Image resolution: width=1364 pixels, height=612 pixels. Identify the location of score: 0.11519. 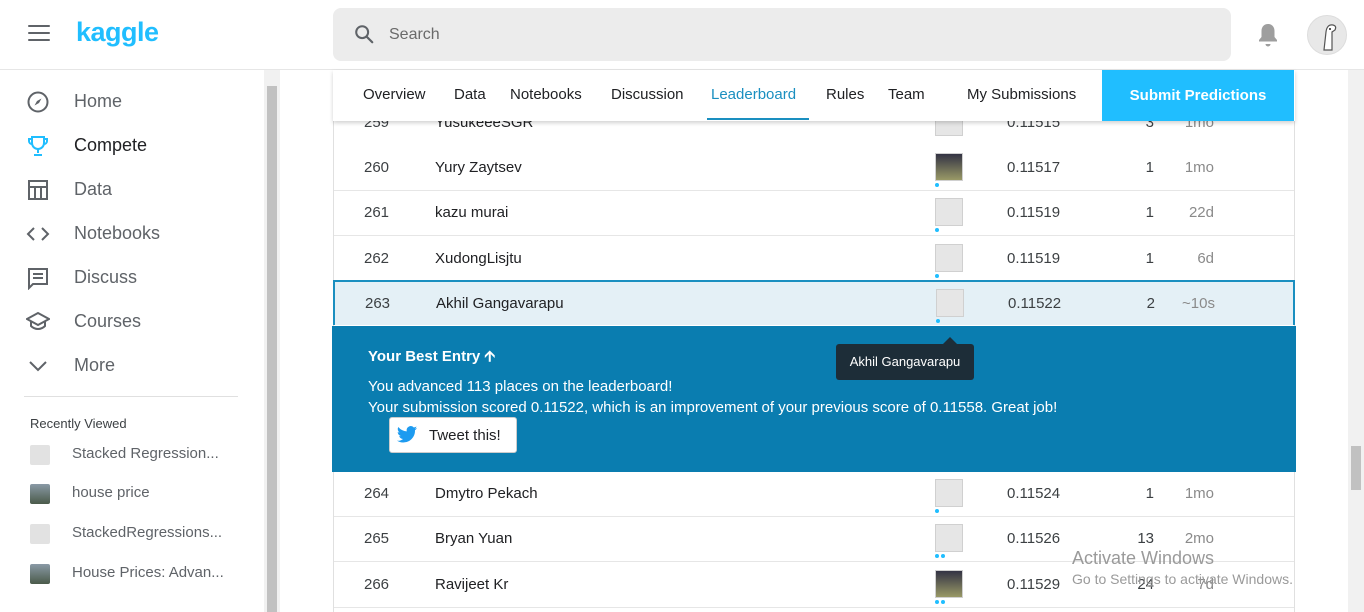
(1034, 258).